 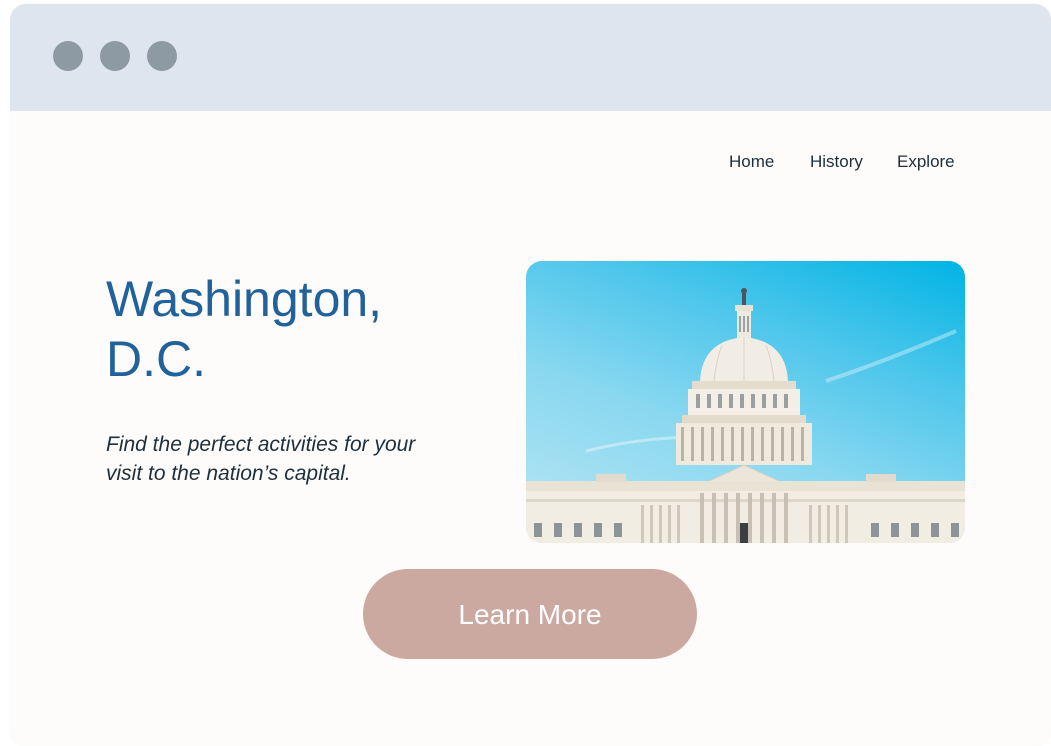 What do you see at coordinates (115, 56) in the screenshot?
I see `window-minimize-dot` at bounding box center [115, 56].